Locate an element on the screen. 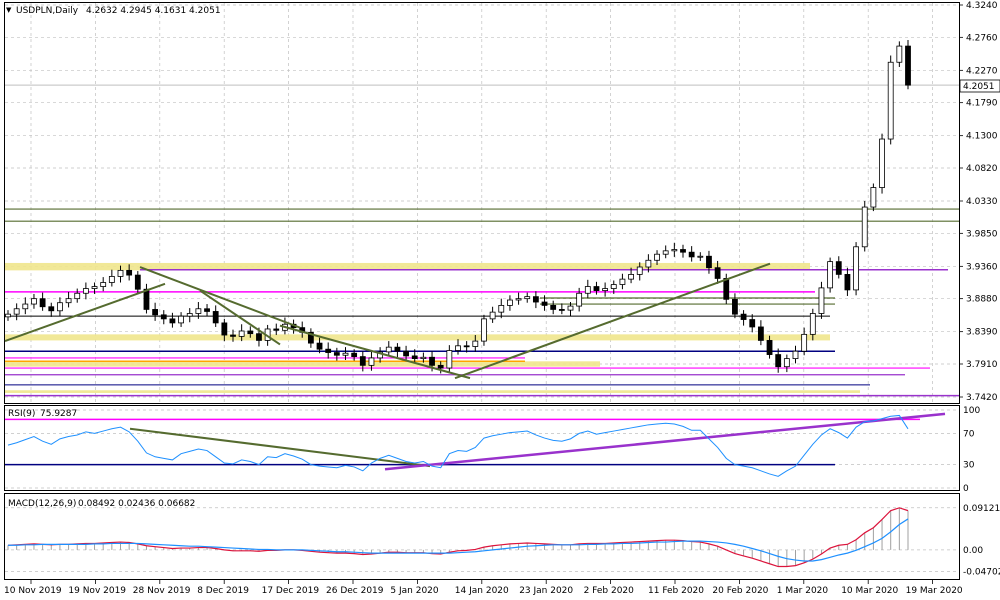  chart-menu-triangle-icon: ▼ is located at coordinates (9, 10).